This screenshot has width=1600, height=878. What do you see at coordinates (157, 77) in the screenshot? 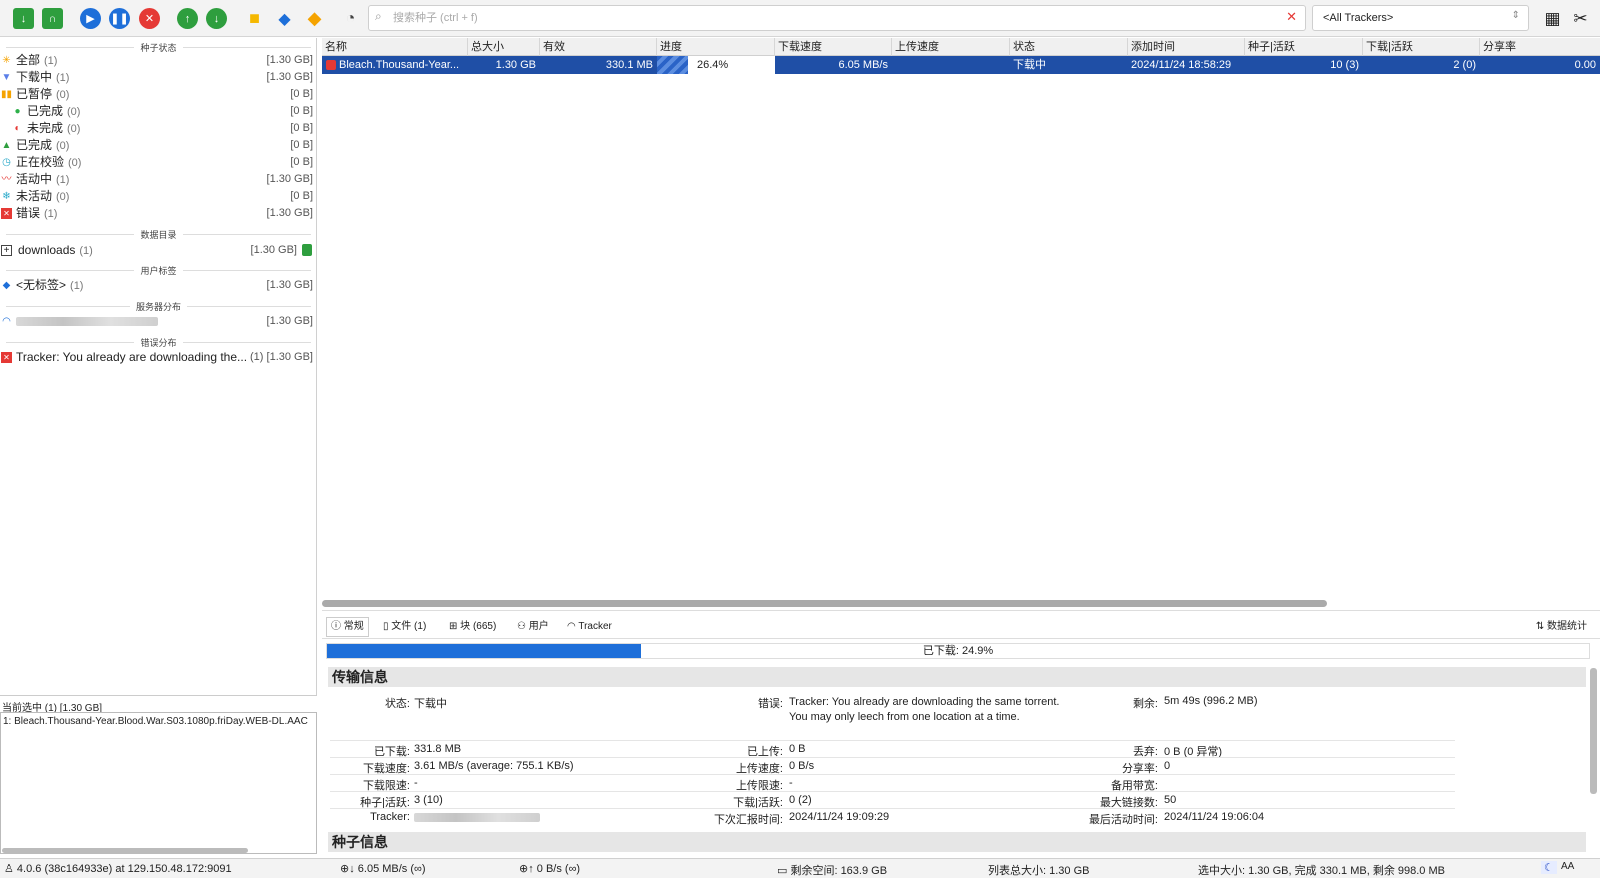
I see `filter-downloading: ▼ 下载中 (1) [1.30 GB]` at bounding box center [157, 77].